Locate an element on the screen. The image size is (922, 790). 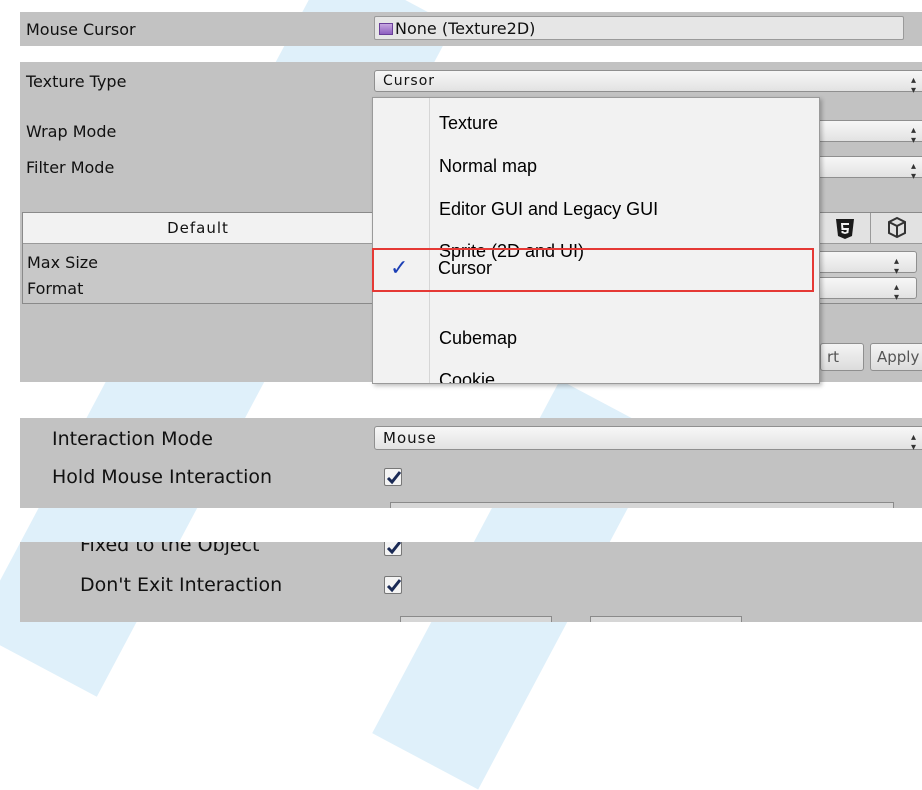
fixed-to-object-label: Fixed to the Object is located at coordinates (170, 549).